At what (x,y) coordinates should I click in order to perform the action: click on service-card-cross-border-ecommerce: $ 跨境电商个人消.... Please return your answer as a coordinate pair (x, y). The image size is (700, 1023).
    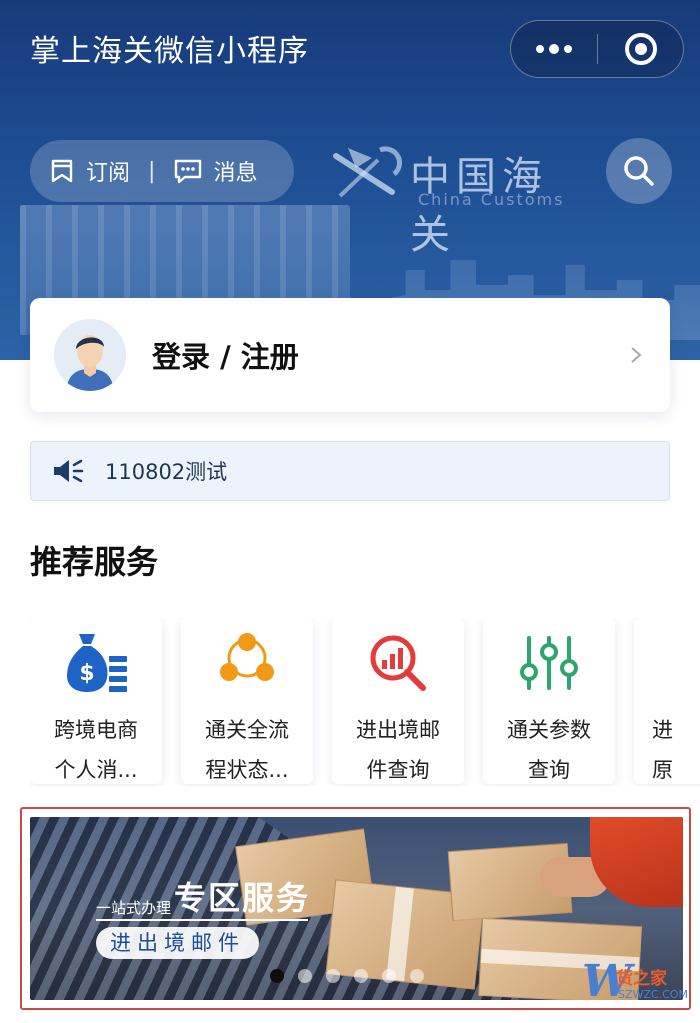
    Looking at the image, I should click on (96, 701).